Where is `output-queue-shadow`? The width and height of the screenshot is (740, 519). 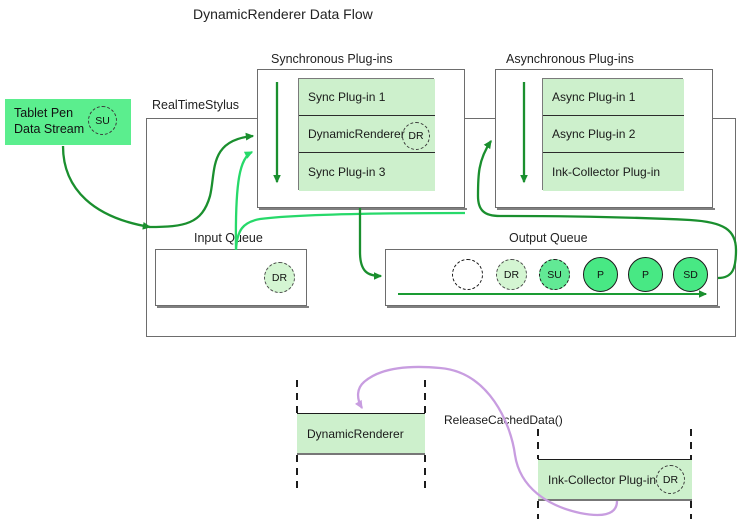
output-queue-shadow is located at coordinates (553, 307).